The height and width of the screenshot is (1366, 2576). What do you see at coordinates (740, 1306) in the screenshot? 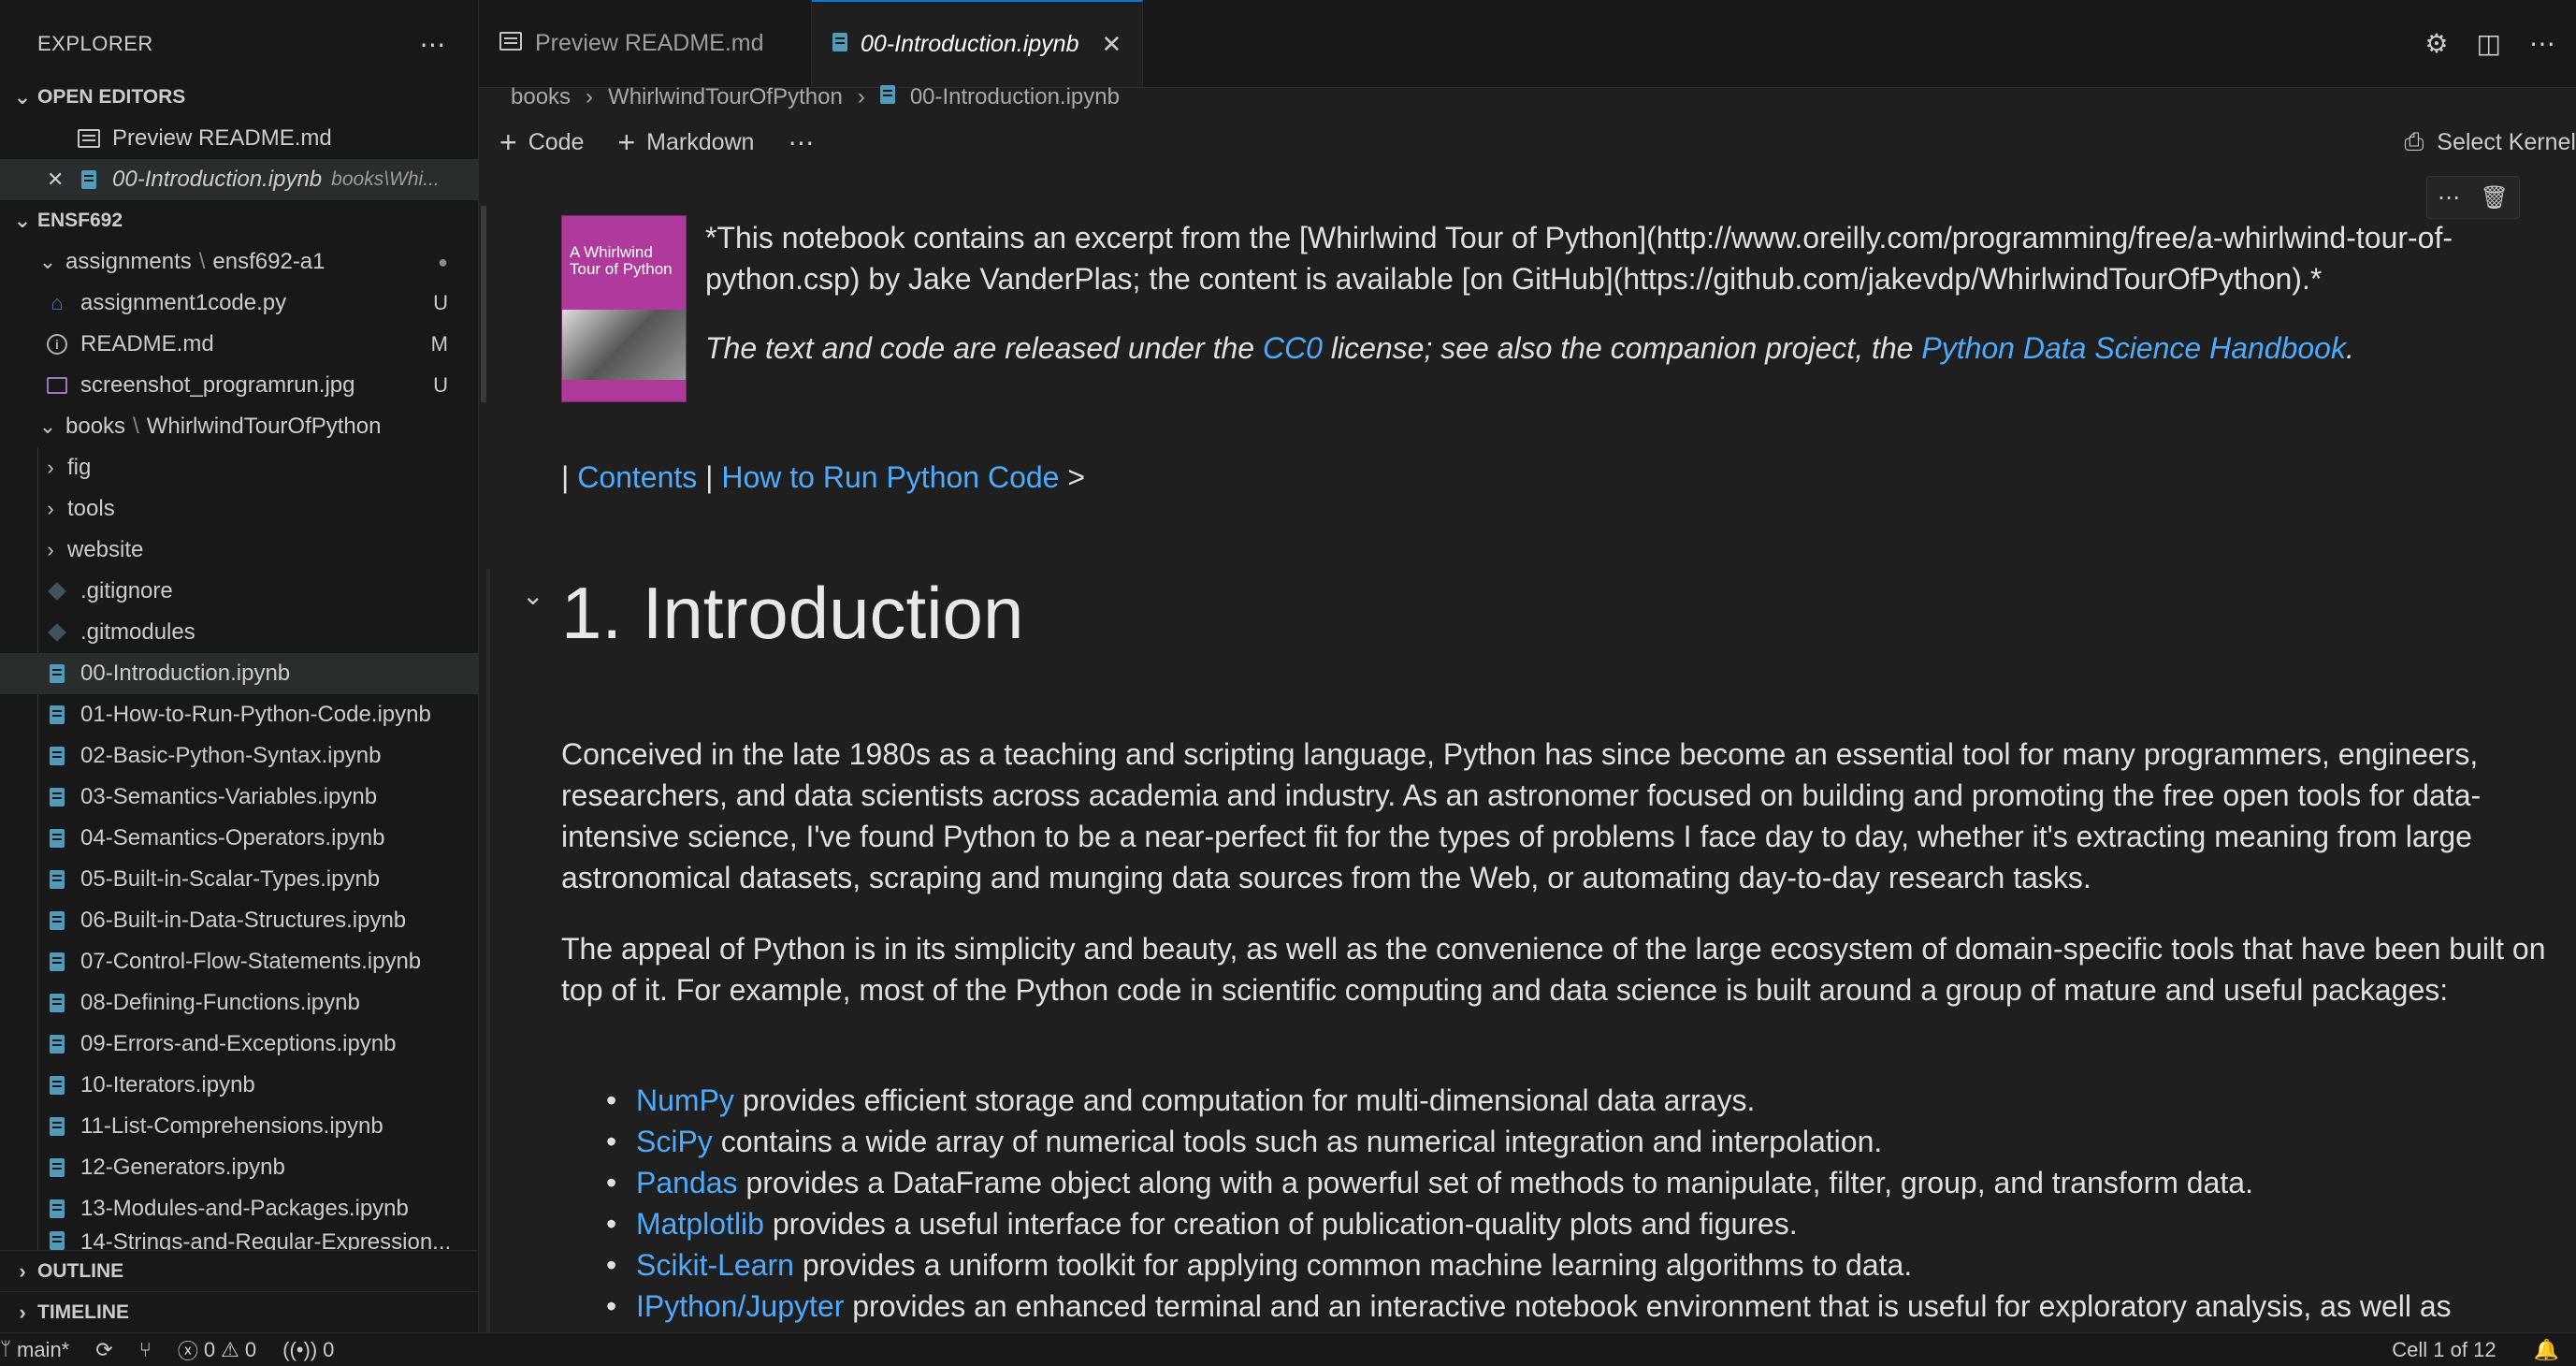
I see `ipython-jupyter-link: IPython/Jupyter` at bounding box center [740, 1306].